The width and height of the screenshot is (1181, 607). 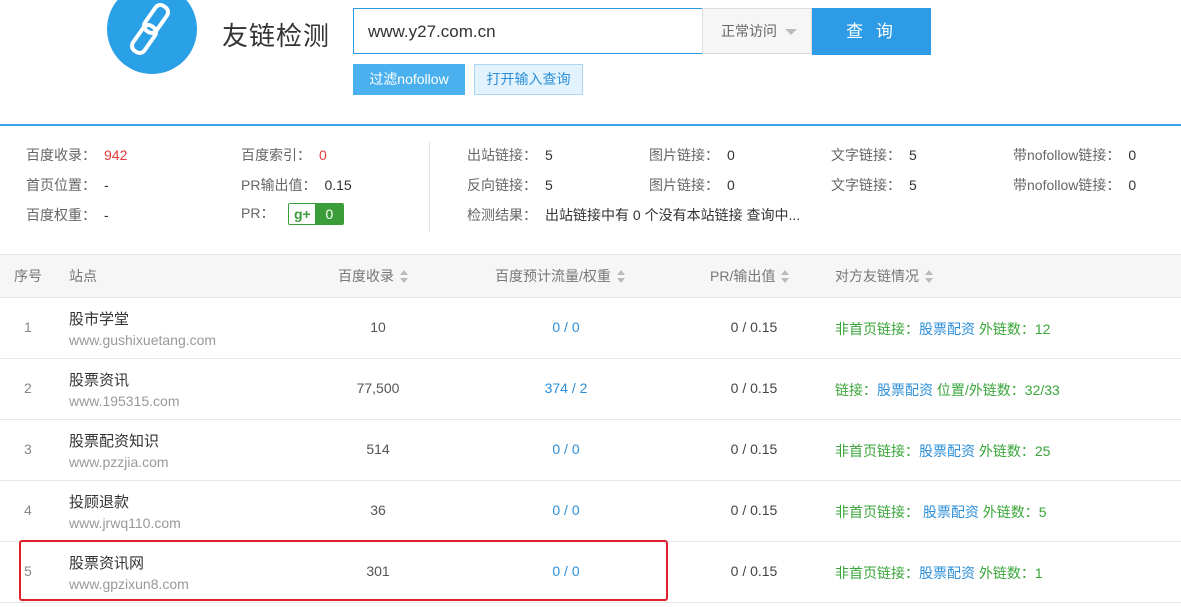 What do you see at coordinates (1009, 573) in the screenshot?
I see `link-status-suffix: 外链数：1` at bounding box center [1009, 573].